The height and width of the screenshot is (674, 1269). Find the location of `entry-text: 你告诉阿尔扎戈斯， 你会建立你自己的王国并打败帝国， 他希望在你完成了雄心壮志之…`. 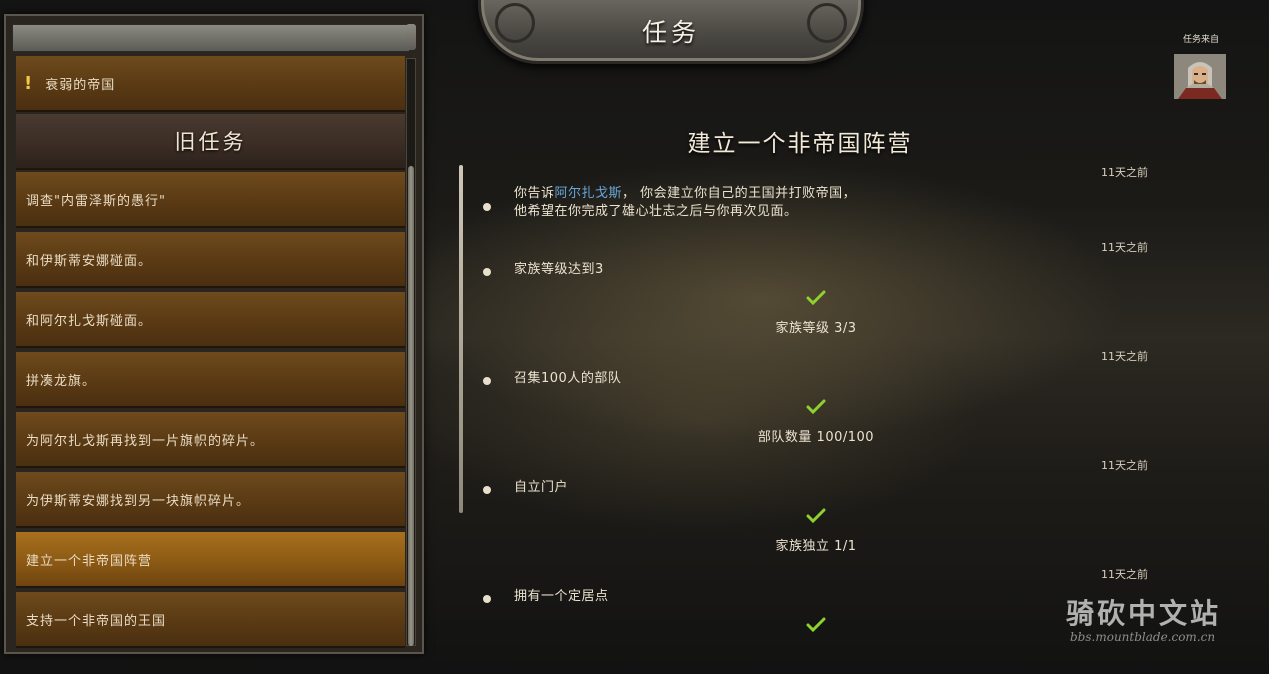

entry-text: 你告诉阿尔扎戈斯， 你会建立你自己的王国并打败帝国， 他希望在你完成了雄心壮志之… is located at coordinates (729, 203).